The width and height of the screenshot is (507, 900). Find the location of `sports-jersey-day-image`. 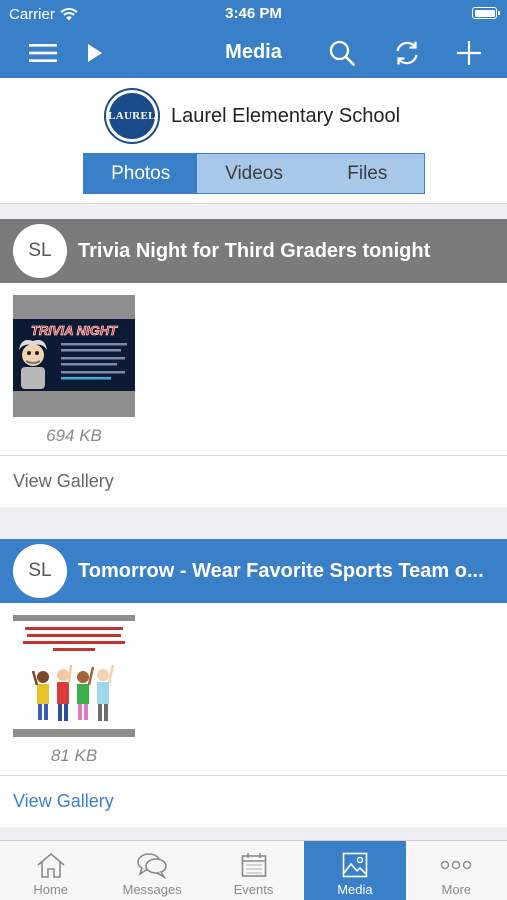

sports-jersey-day-image is located at coordinates (74, 676).